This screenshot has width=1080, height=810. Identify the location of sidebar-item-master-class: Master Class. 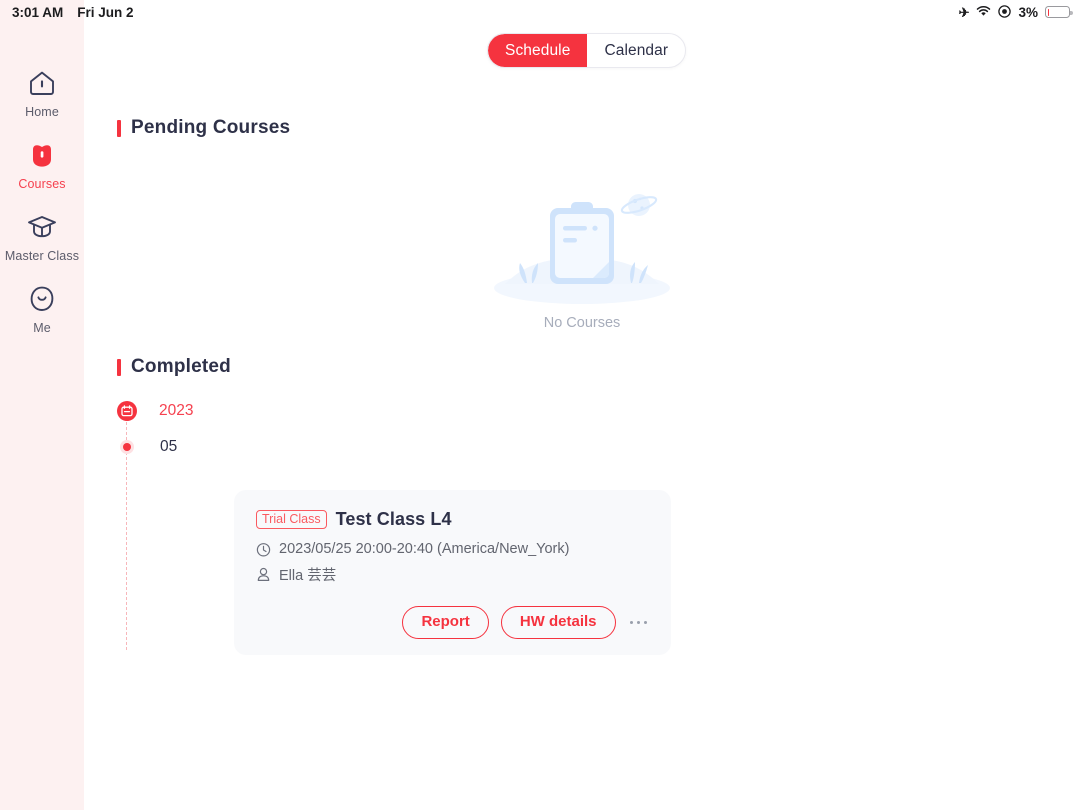
(42, 244).